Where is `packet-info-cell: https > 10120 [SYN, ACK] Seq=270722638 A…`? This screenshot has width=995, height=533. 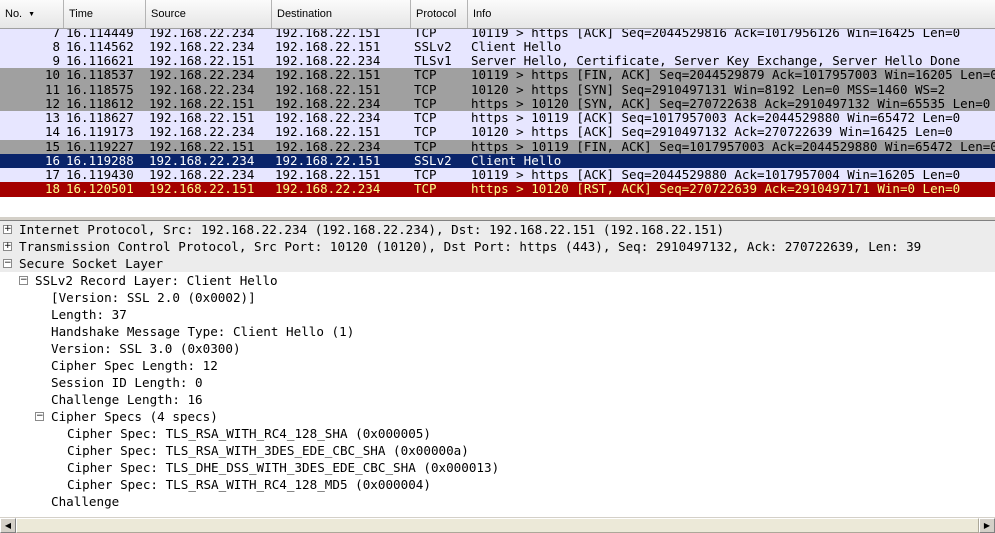 packet-info-cell: https > 10120 [SYN, ACK] Seq=270722638 A… is located at coordinates (733, 103).